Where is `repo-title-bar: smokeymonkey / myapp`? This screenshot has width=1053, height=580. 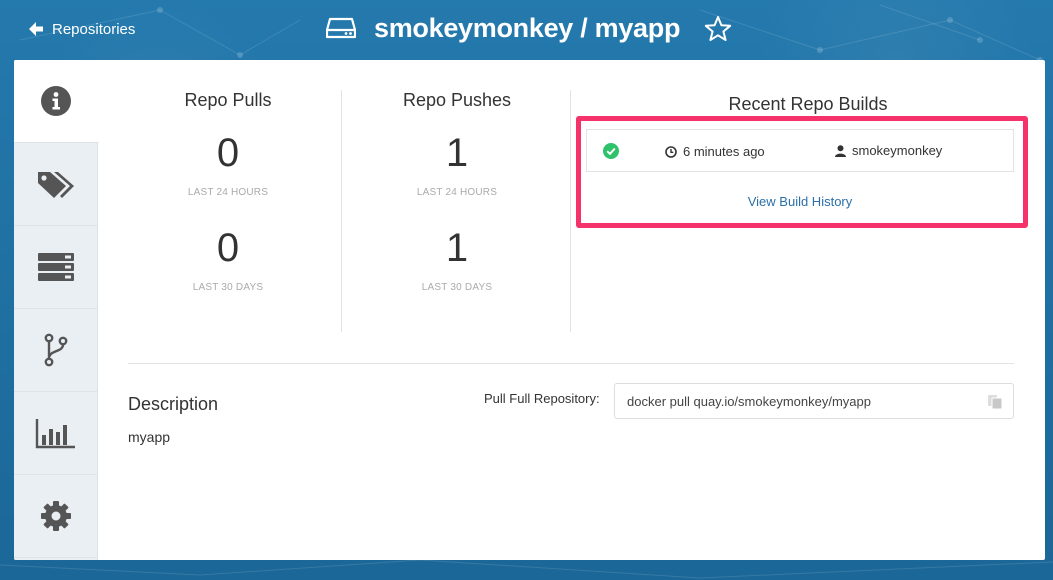
repo-title-bar: smokeymonkey / myapp is located at coordinates (529, 28).